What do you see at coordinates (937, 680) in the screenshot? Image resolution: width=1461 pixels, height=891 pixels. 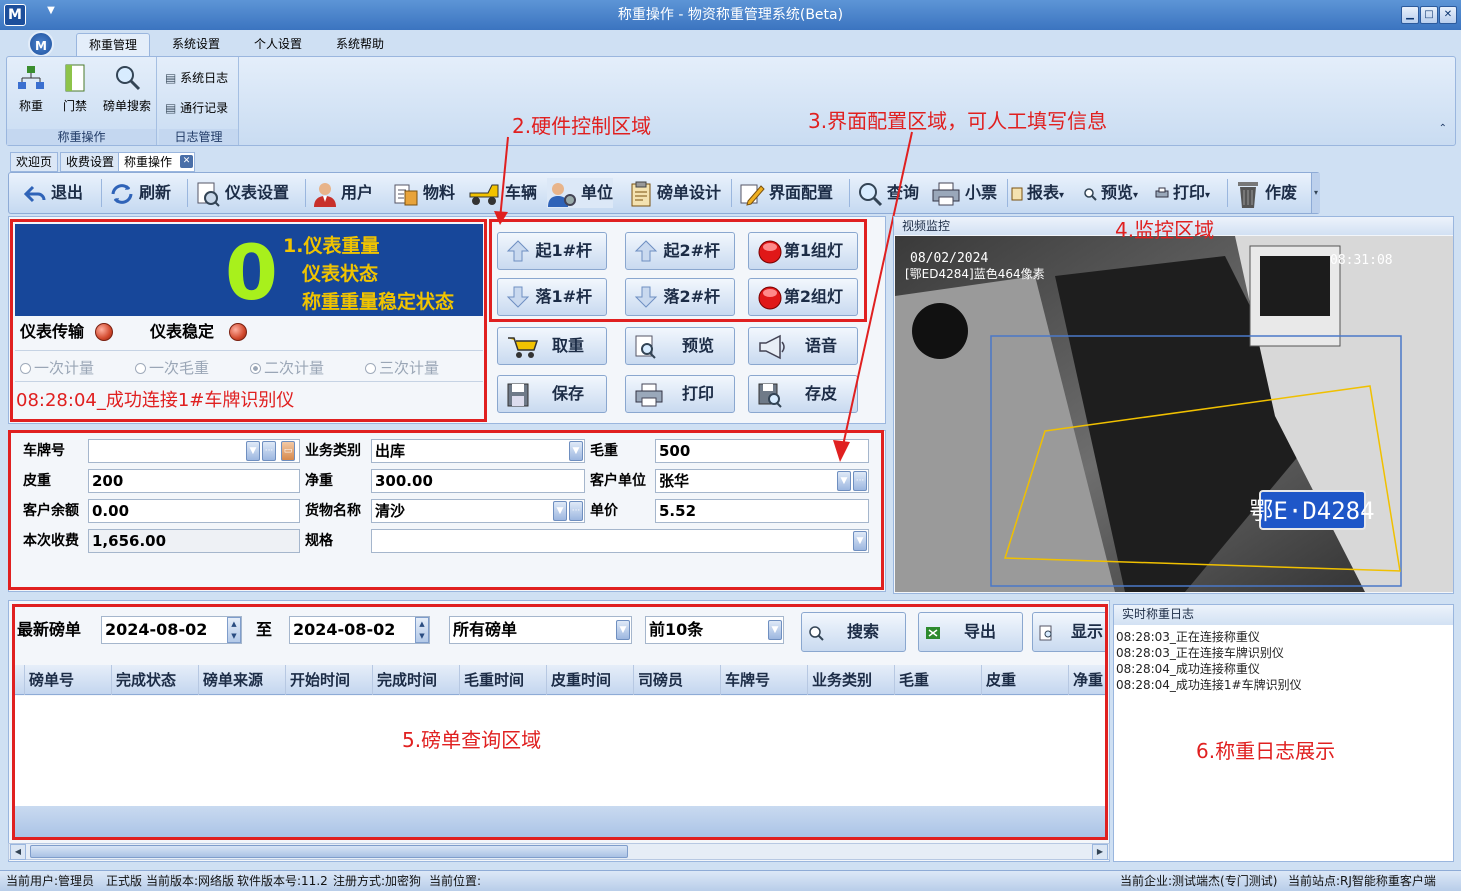 I see `col-gross: 毛重` at bounding box center [937, 680].